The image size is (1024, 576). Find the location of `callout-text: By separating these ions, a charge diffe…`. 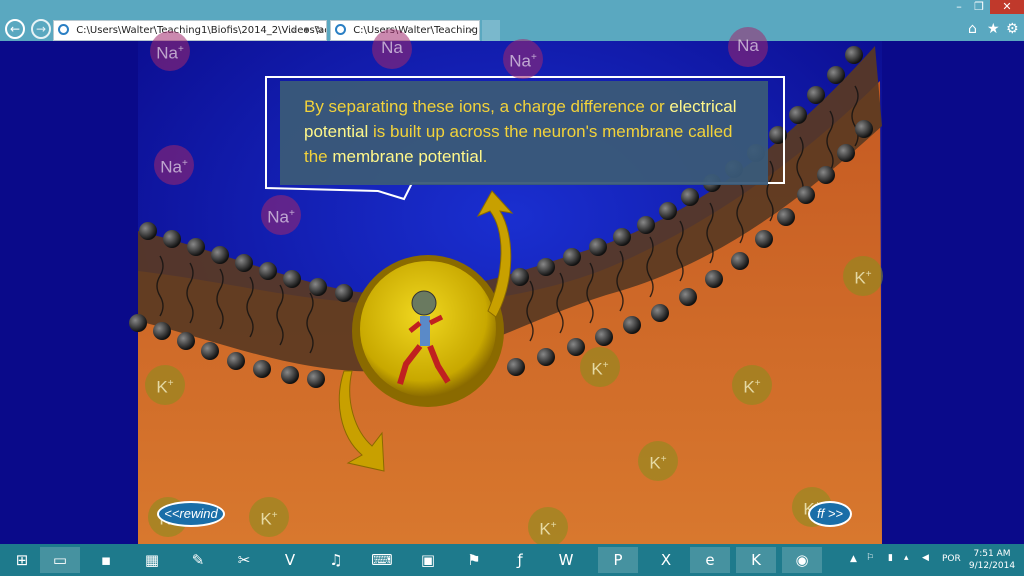

callout-text: By separating these ions, a charge diffe… is located at coordinates (520, 131).